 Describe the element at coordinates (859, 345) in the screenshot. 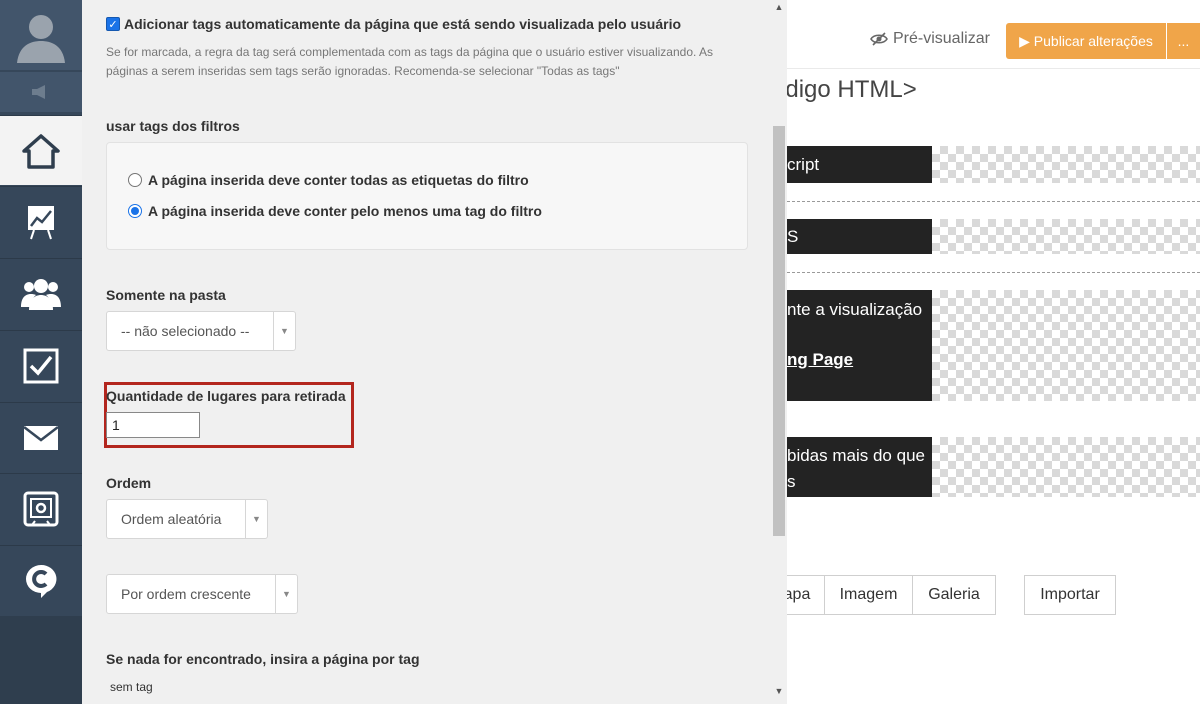

I see `content-block-visualization: nte a visualização ng Page` at that location.